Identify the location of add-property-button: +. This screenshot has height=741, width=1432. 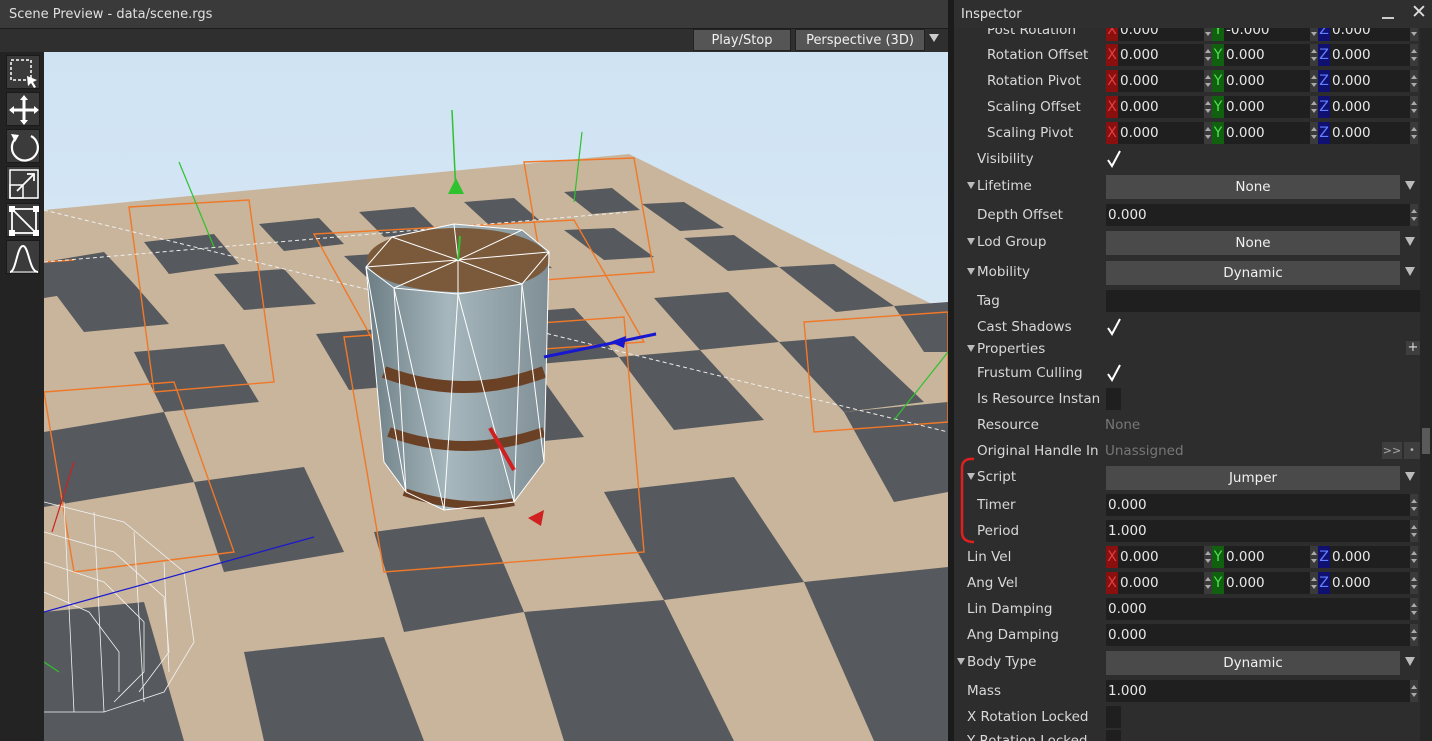
(1413, 348).